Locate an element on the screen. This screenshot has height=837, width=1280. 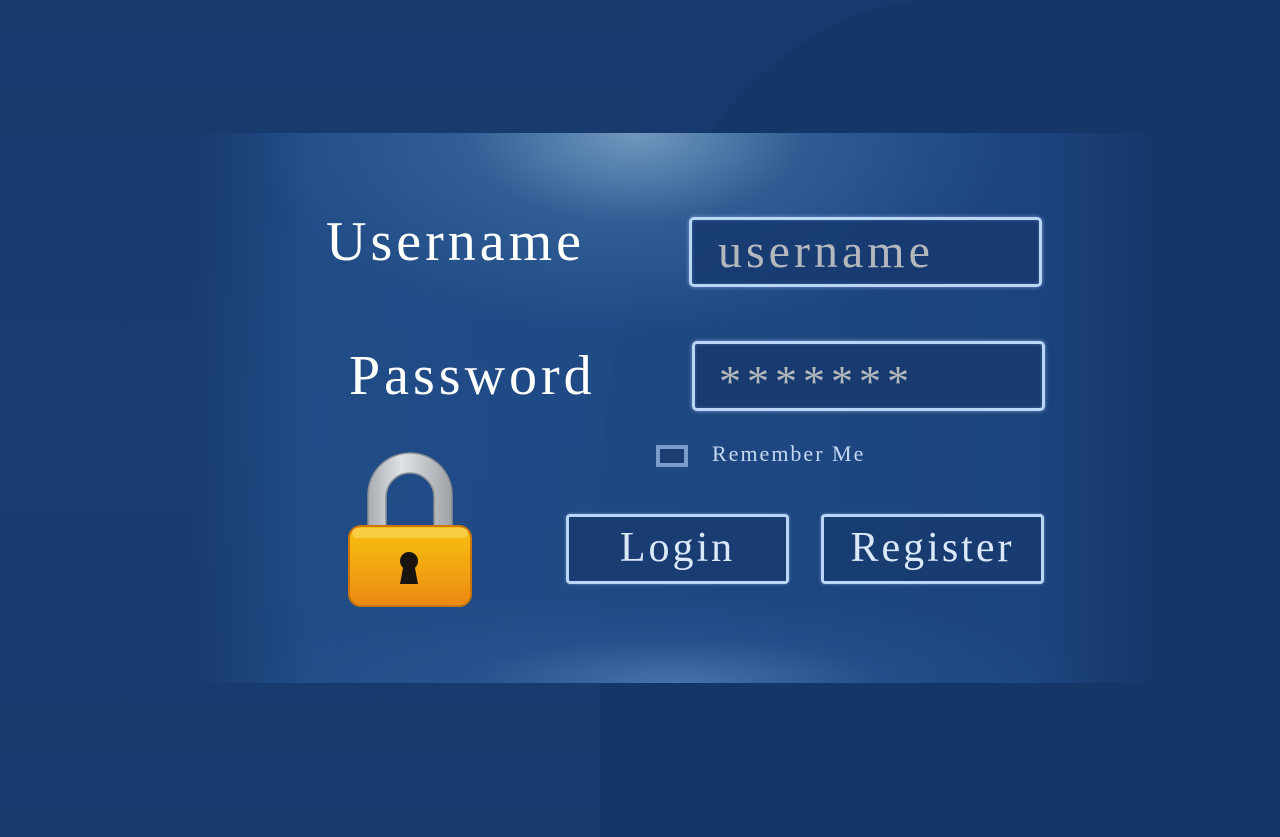
register-button: Register is located at coordinates (932, 549).